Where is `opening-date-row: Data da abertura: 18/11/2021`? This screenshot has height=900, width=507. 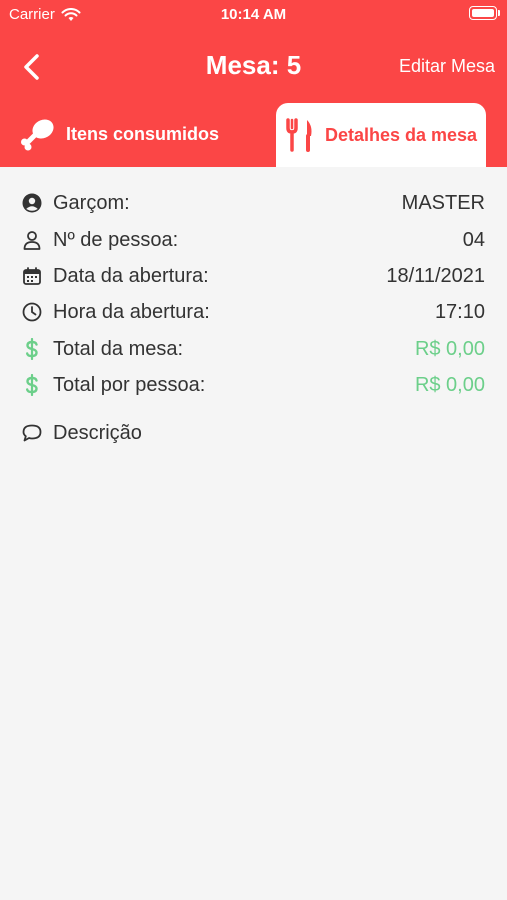
opening-date-row: Data da abertura: 18/11/2021 is located at coordinates (252, 276).